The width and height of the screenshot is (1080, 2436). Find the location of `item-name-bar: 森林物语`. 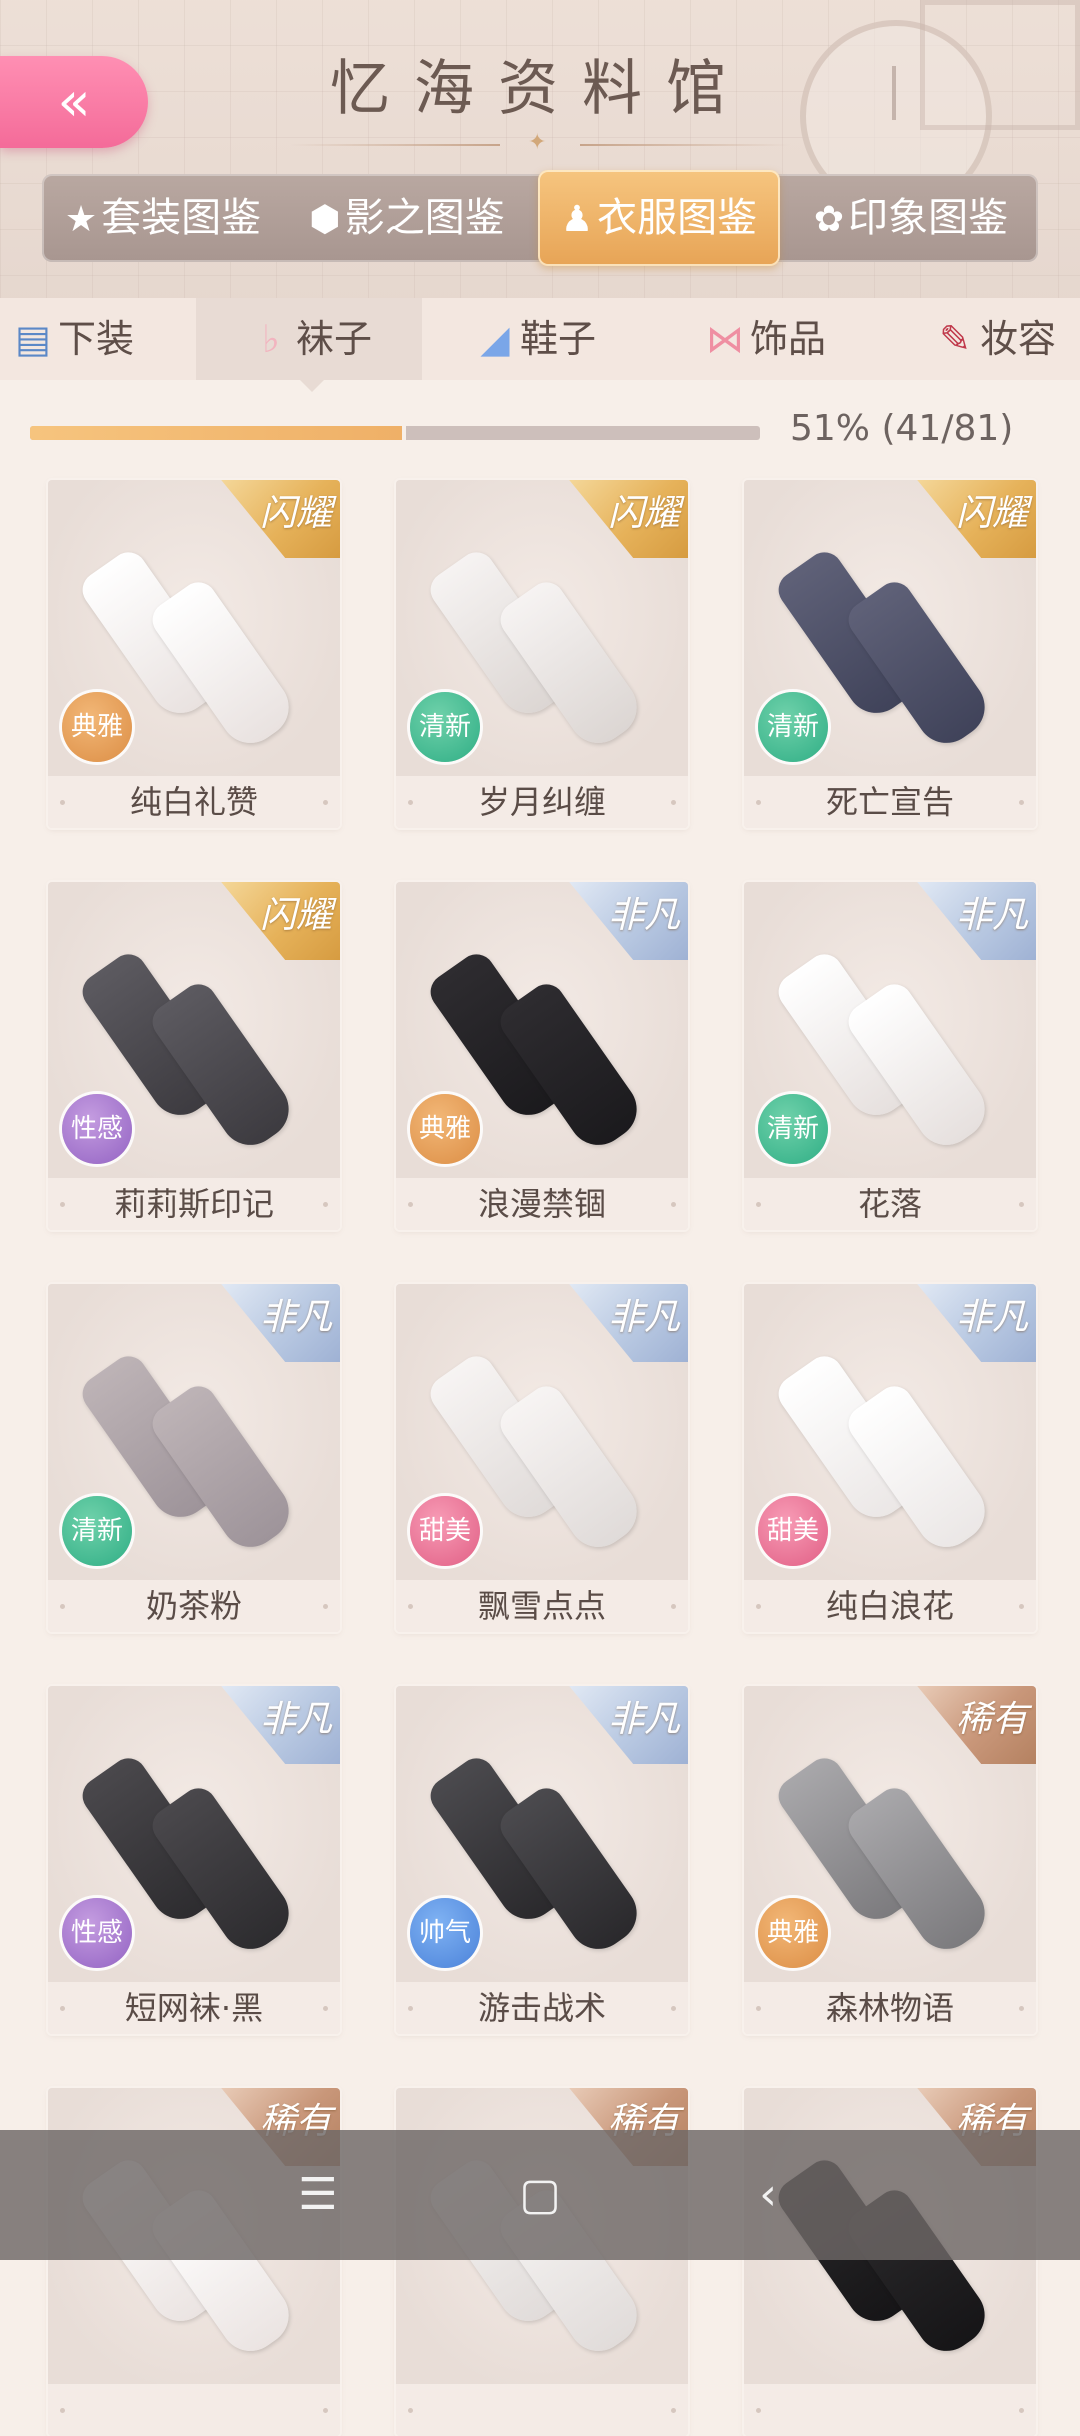

item-name-bar: 森林物语 is located at coordinates (890, 2008).